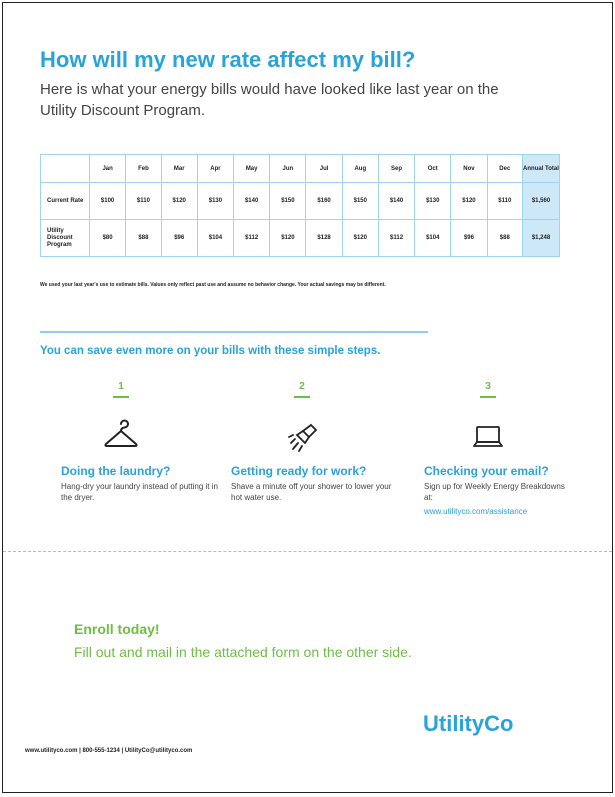  Describe the element at coordinates (215, 168) in the screenshot. I see `month-header: Apr` at that location.